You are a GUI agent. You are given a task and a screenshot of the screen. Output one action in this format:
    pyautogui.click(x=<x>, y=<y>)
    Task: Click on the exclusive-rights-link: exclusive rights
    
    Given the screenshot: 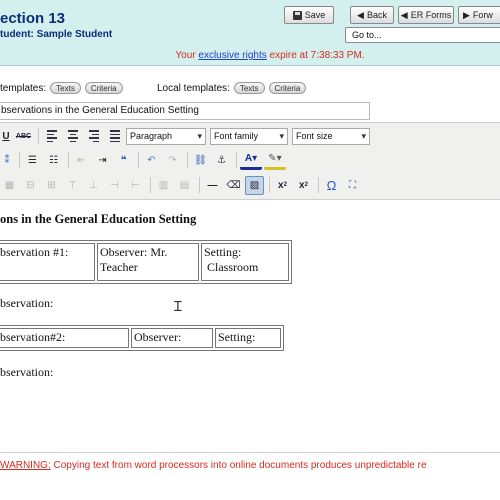 What is the action you would take?
    pyautogui.click(x=232, y=55)
    